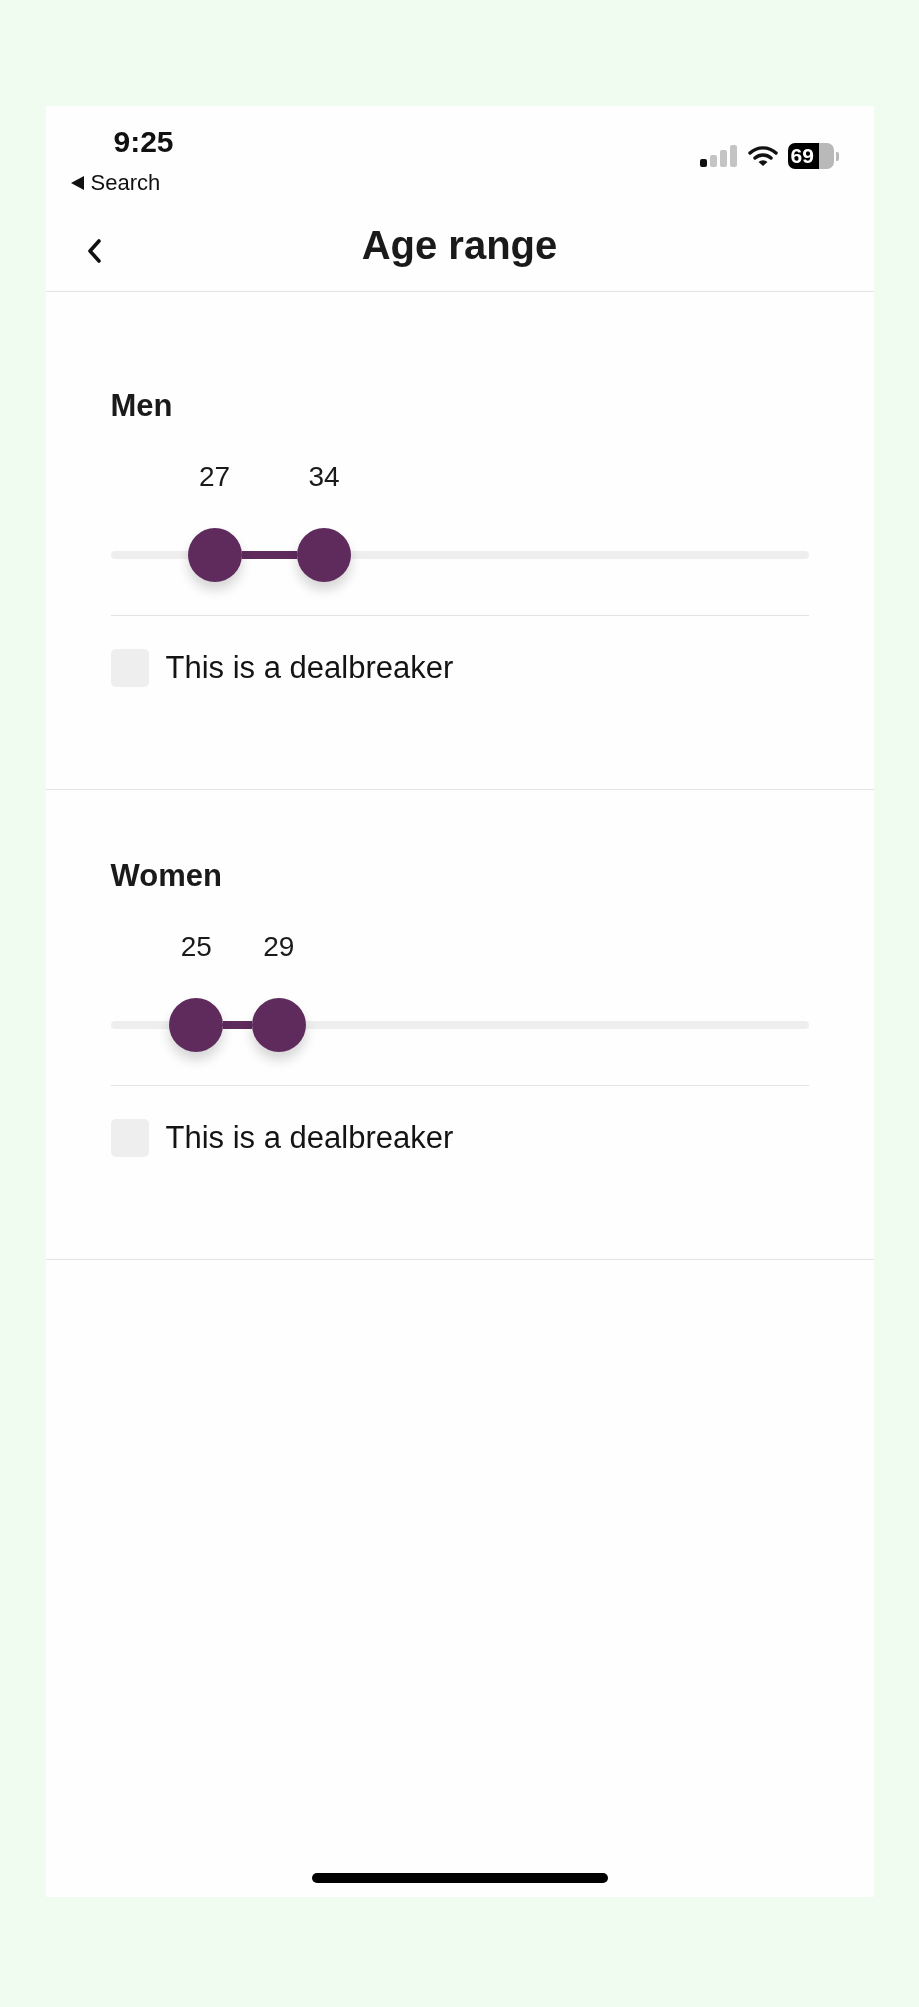 The image size is (919, 2007). Describe the element at coordinates (837, 156) in the screenshot. I see `battery-tip-icon` at that location.